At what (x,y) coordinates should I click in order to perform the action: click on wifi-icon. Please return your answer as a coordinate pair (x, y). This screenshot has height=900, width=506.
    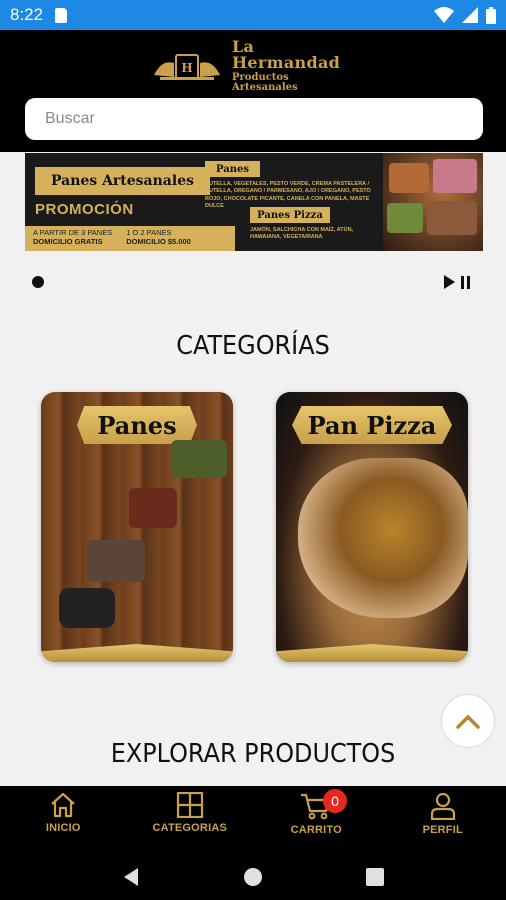
    Looking at the image, I should click on (444, 15).